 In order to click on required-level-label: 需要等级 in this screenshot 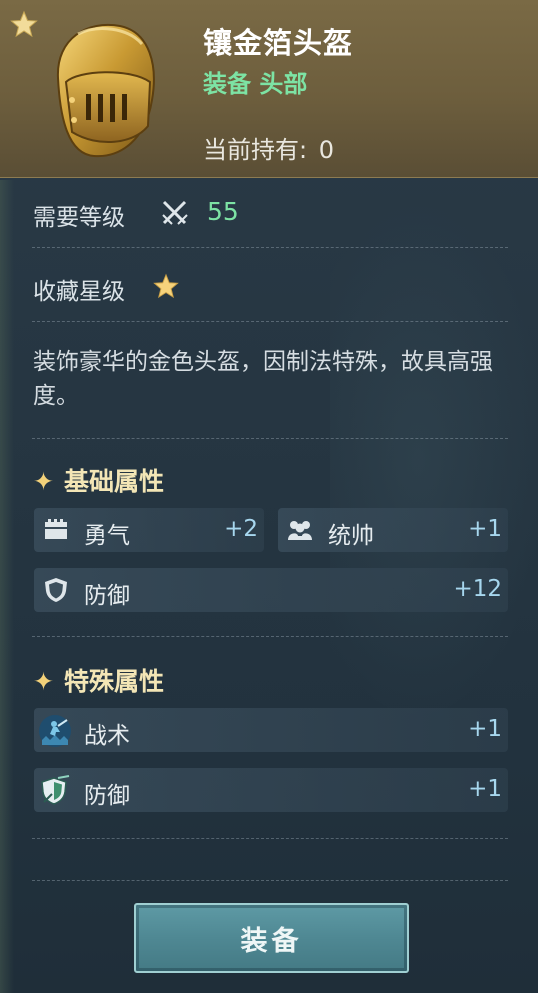, I will do `click(79, 218)`.